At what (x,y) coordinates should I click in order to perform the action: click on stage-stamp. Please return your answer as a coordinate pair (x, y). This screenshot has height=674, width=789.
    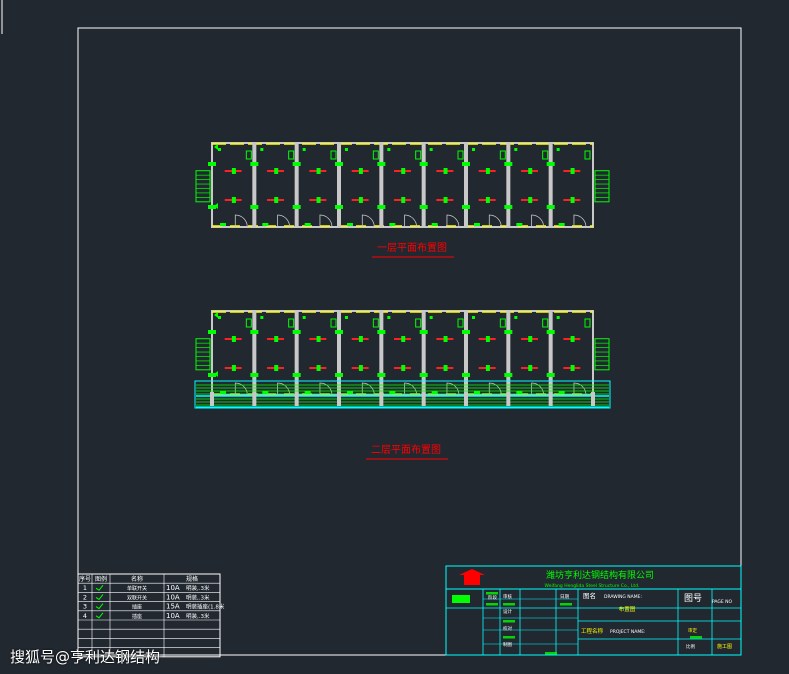
    Looking at the image, I should click on (461, 599).